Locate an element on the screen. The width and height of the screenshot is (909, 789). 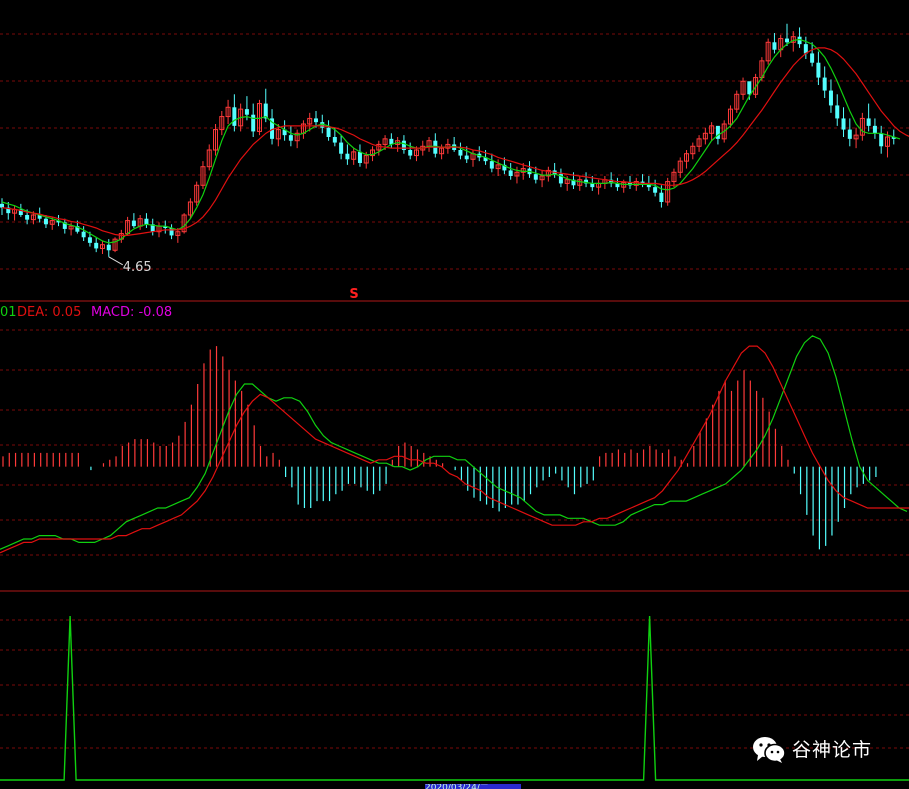
date-tag: 2020/03/24/二 is located at coordinates (473, 786).